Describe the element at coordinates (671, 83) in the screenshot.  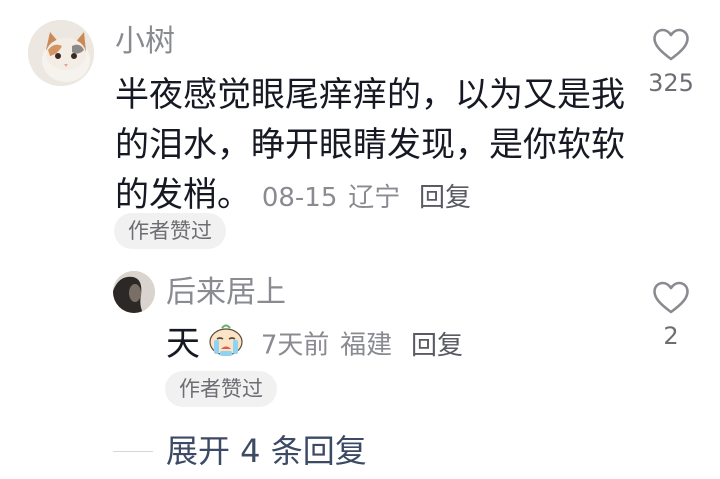
I see `comment-like-count: 325` at that location.